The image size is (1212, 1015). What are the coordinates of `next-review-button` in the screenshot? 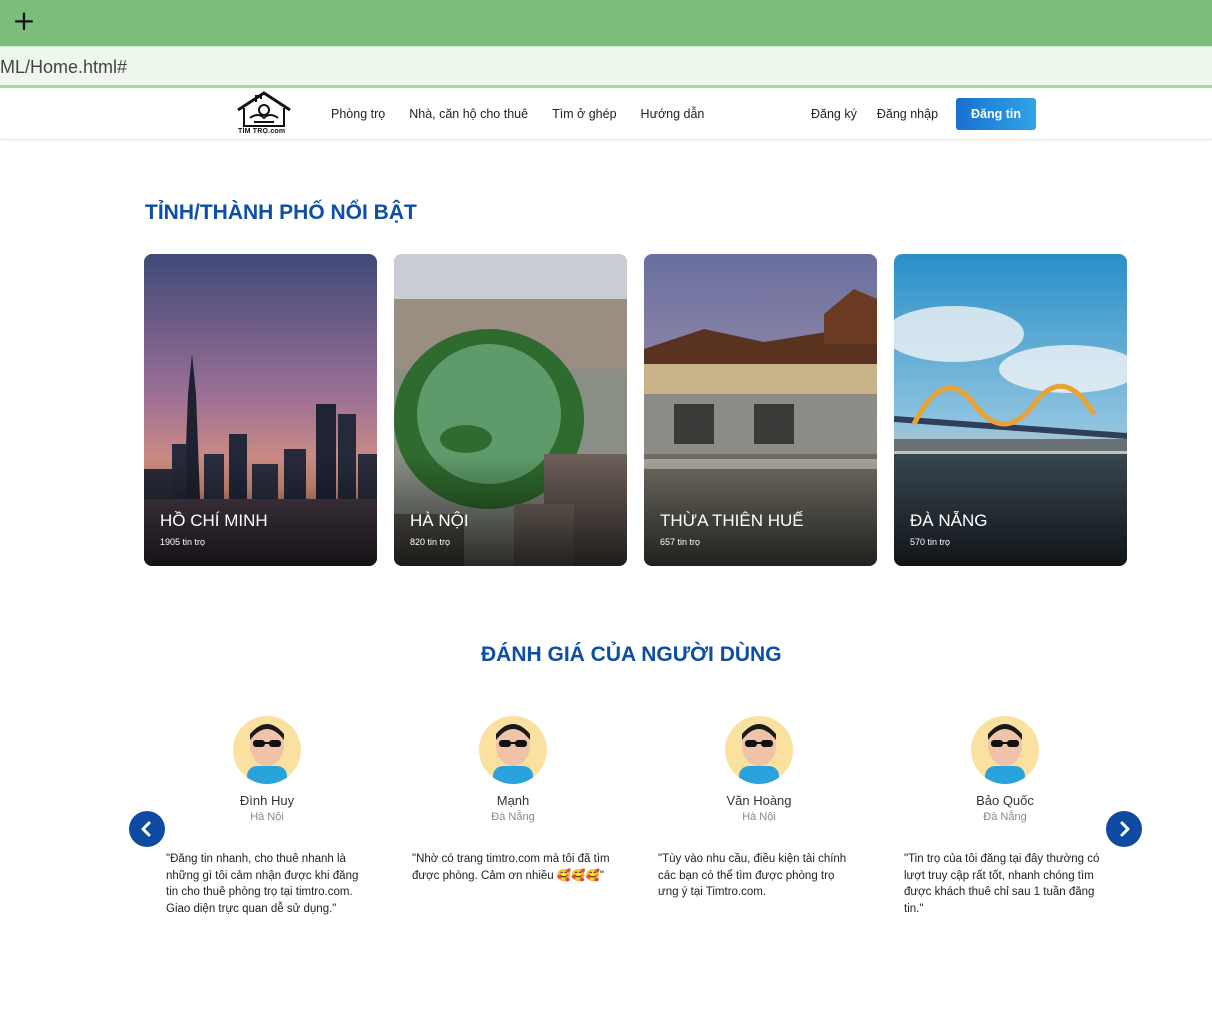 It's located at (1124, 829).